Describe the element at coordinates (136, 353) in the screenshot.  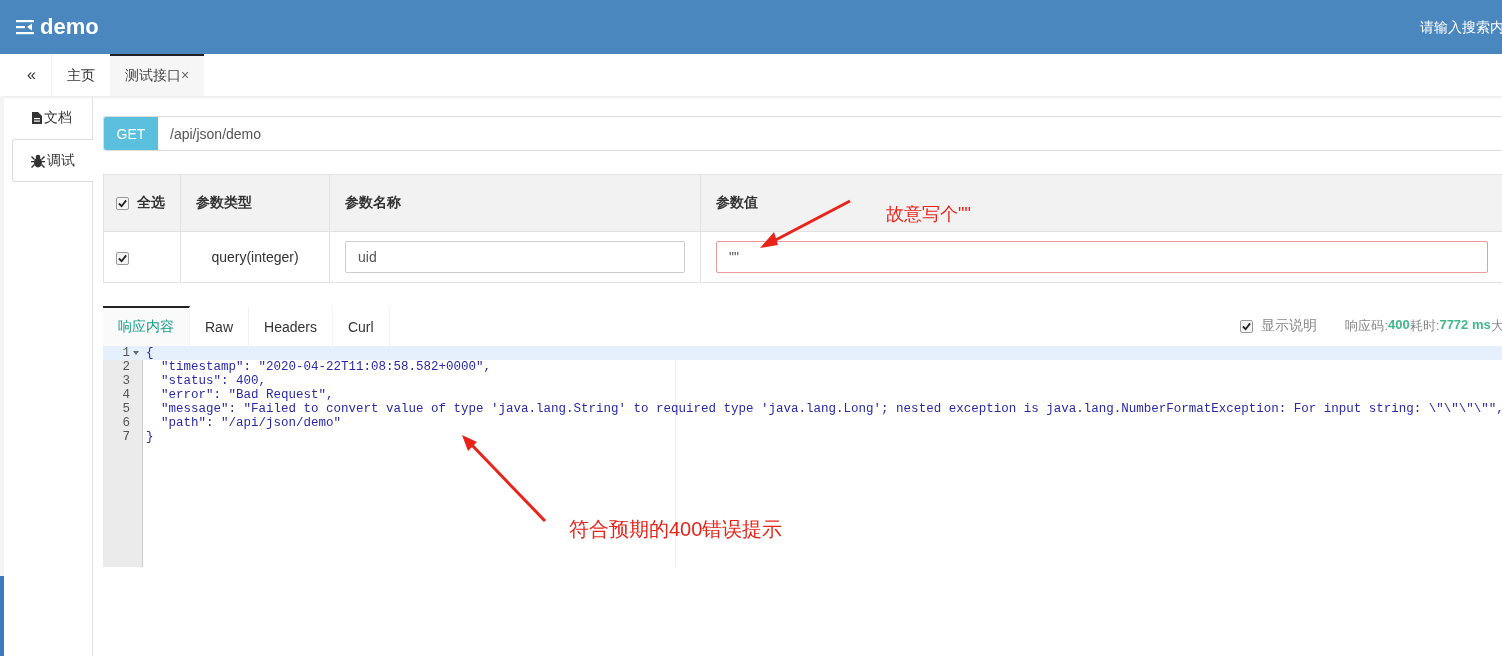
I see `fold-icon` at that location.